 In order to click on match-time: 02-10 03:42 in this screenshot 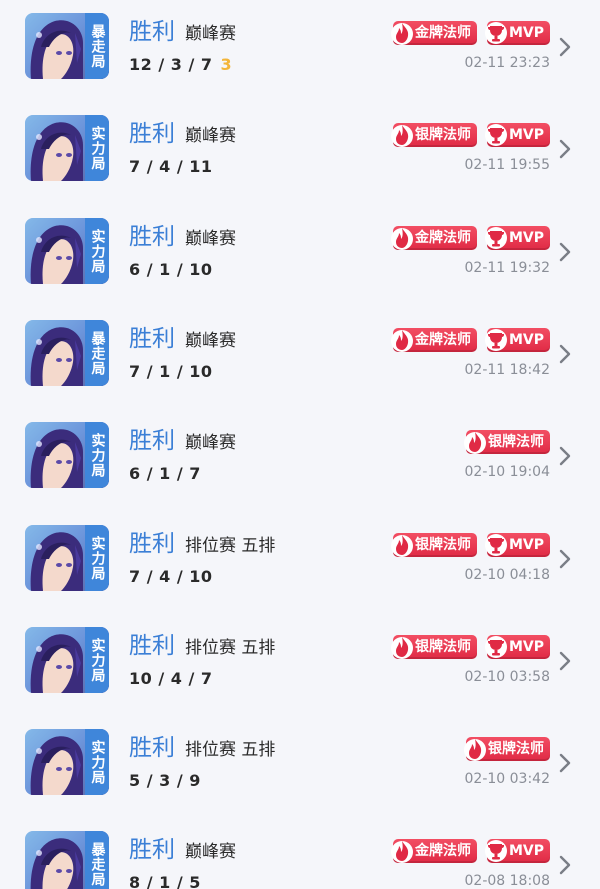, I will do `click(507, 779)`.